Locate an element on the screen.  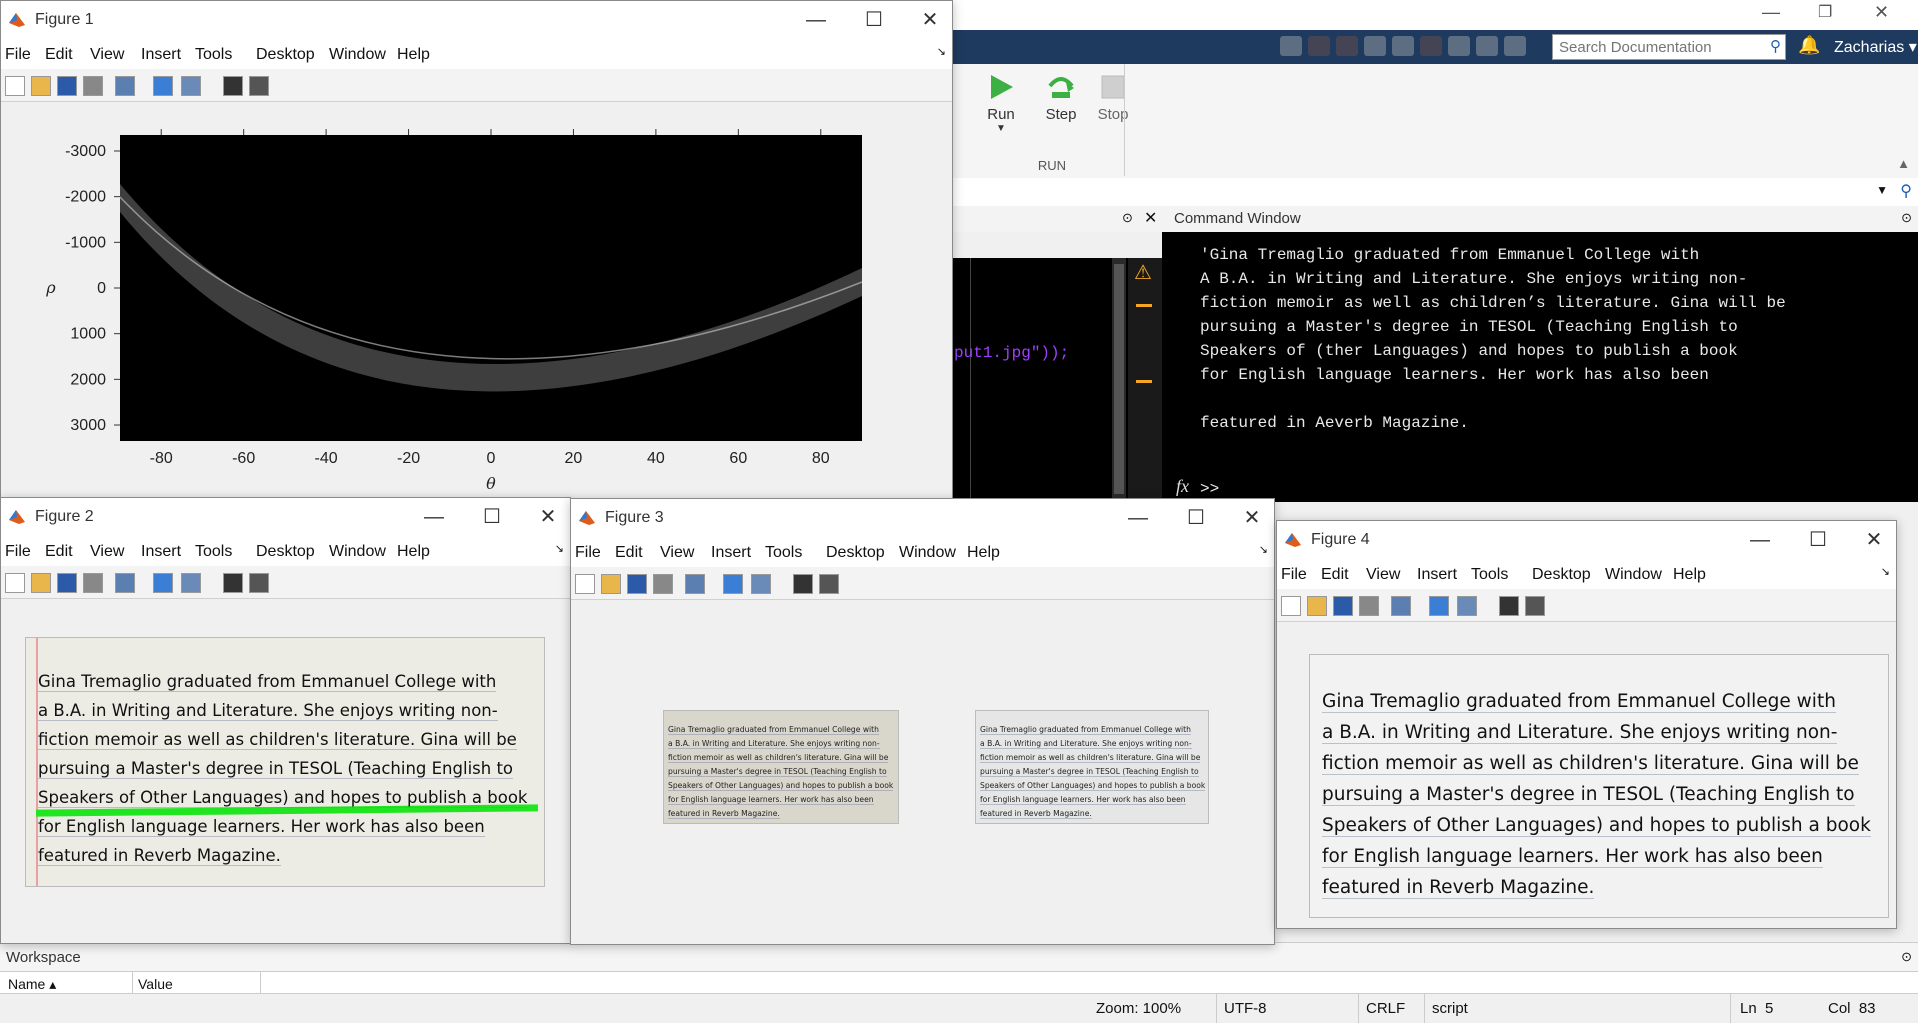
command-prompt: >> is located at coordinates (1209, 489).